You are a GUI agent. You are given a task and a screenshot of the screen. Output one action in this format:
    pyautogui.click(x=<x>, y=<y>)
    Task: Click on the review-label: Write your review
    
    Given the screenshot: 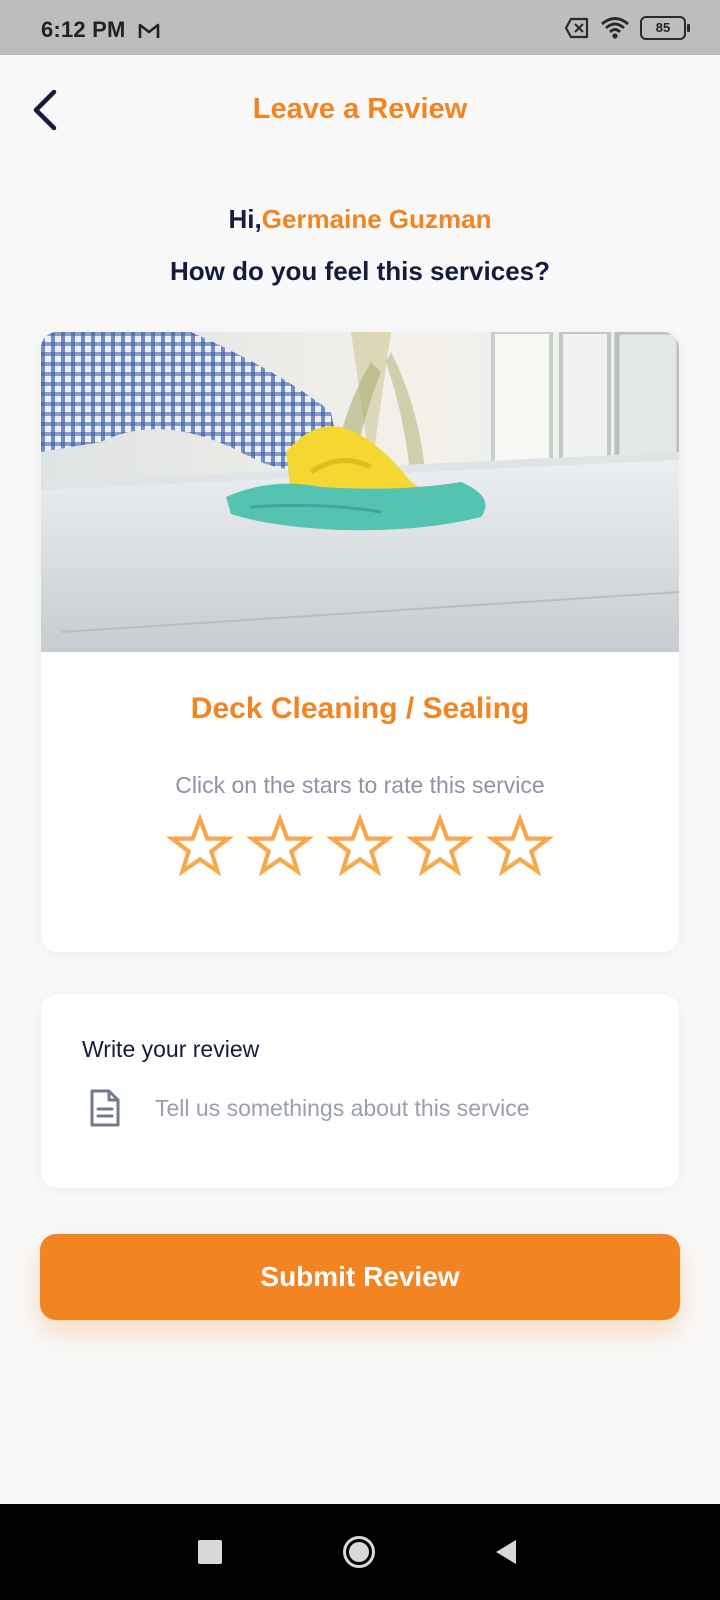 What is the action you would take?
    pyautogui.click(x=171, y=1049)
    